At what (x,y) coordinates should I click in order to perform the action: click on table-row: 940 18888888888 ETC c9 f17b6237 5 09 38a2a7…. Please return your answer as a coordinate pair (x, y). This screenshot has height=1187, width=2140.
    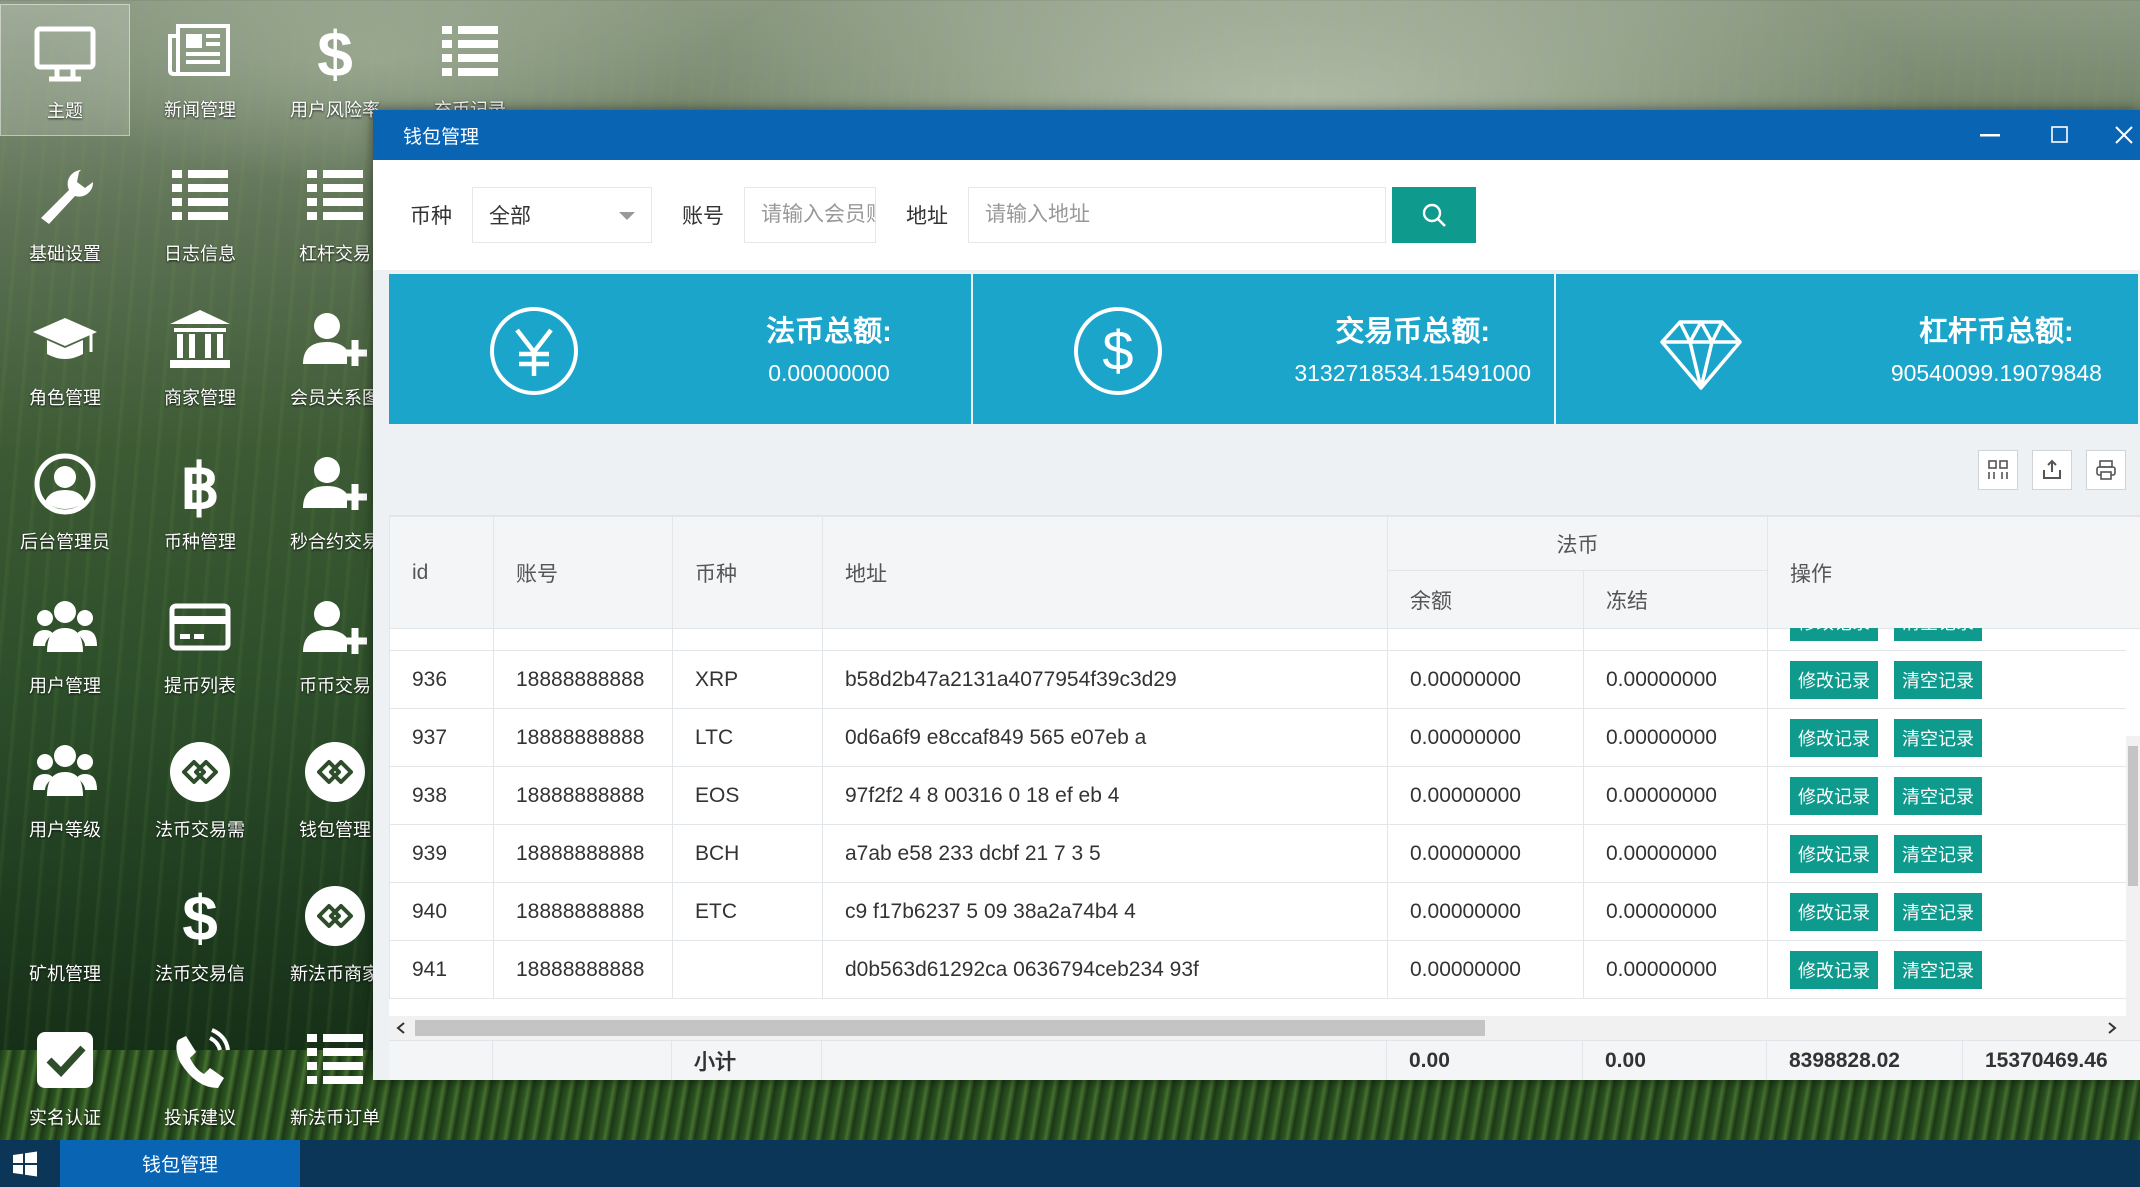
    Looking at the image, I should click on (1257, 911).